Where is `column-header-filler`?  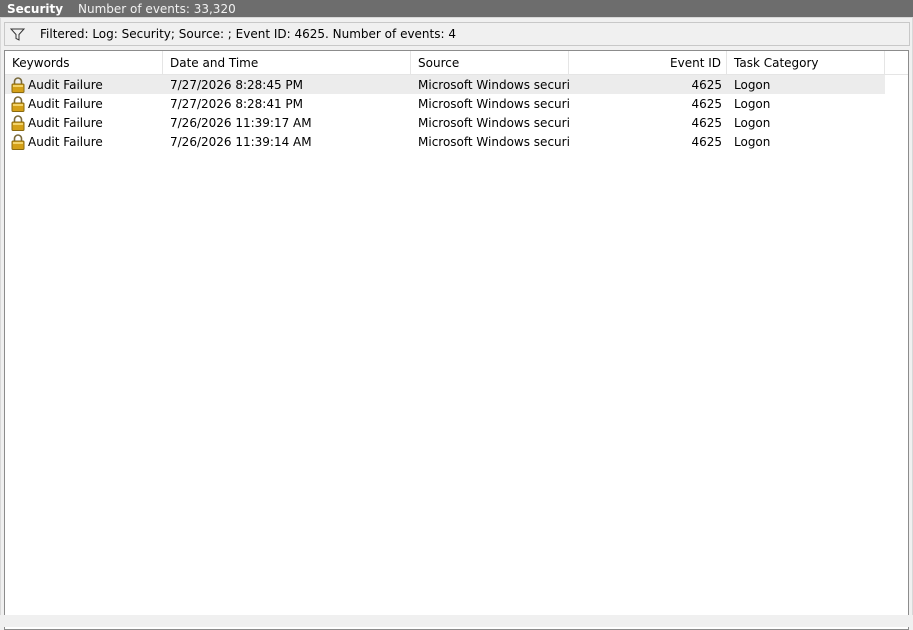
column-header-filler is located at coordinates (896, 62).